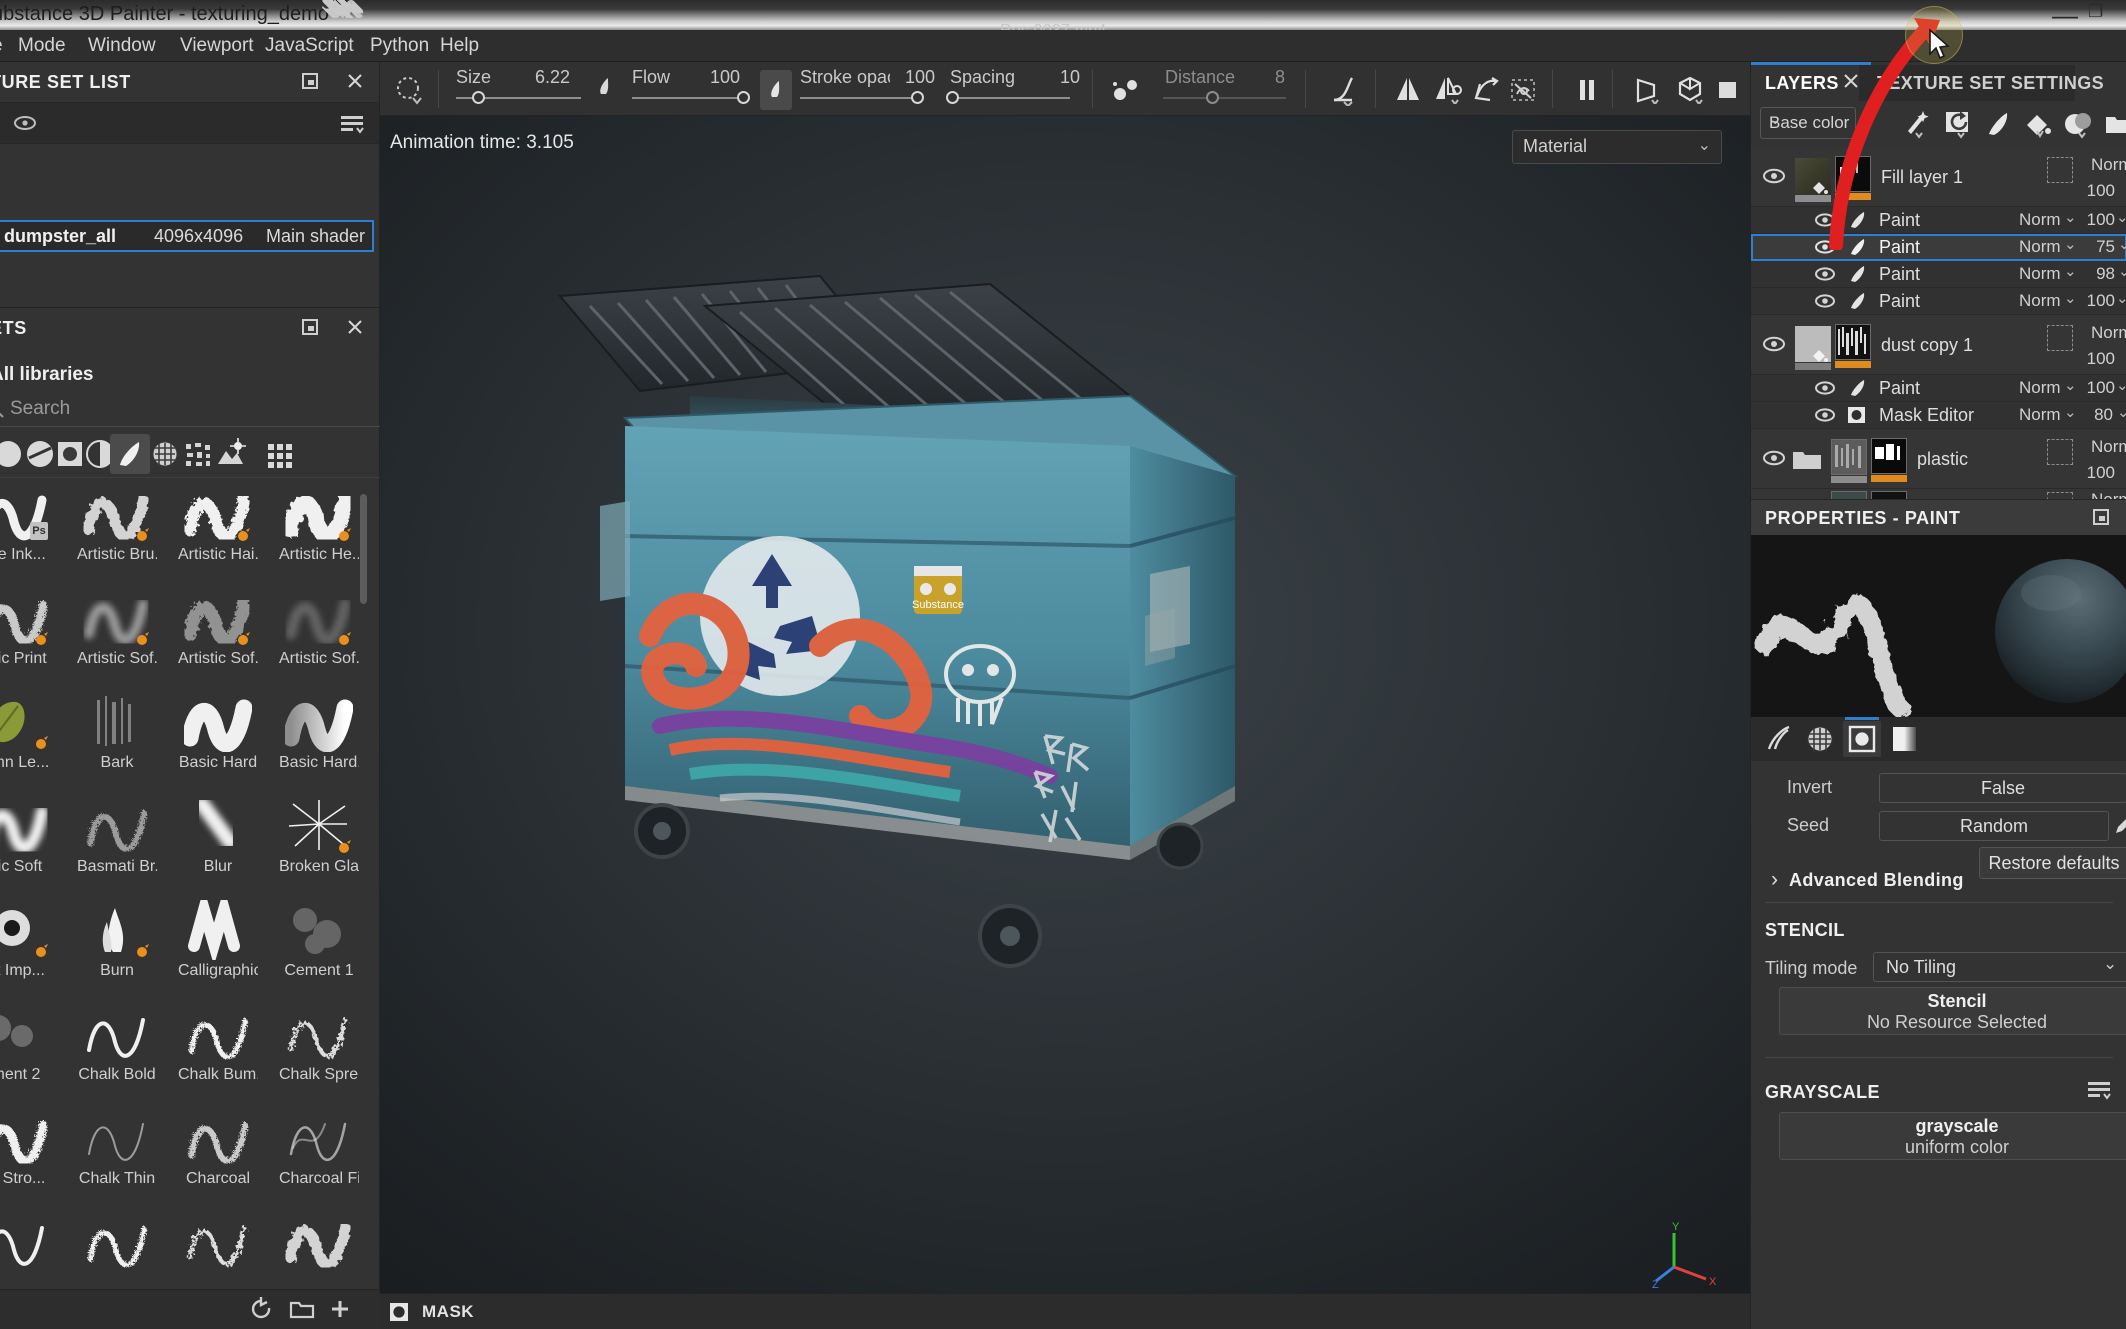 Image resolution: width=2126 pixels, height=1329 pixels. What do you see at coordinates (1802, 83) in the screenshot?
I see `tab-layers: LAYERS` at bounding box center [1802, 83].